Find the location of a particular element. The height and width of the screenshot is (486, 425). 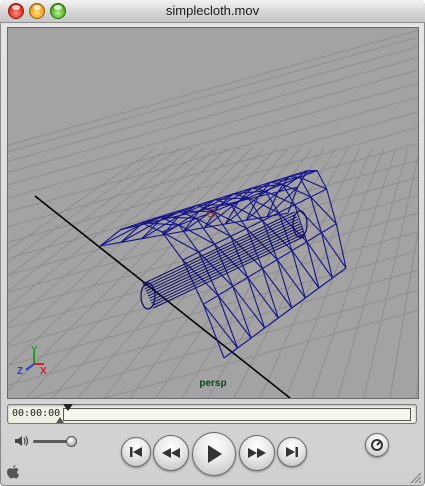

options-icon is located at coordinates (377, 445).